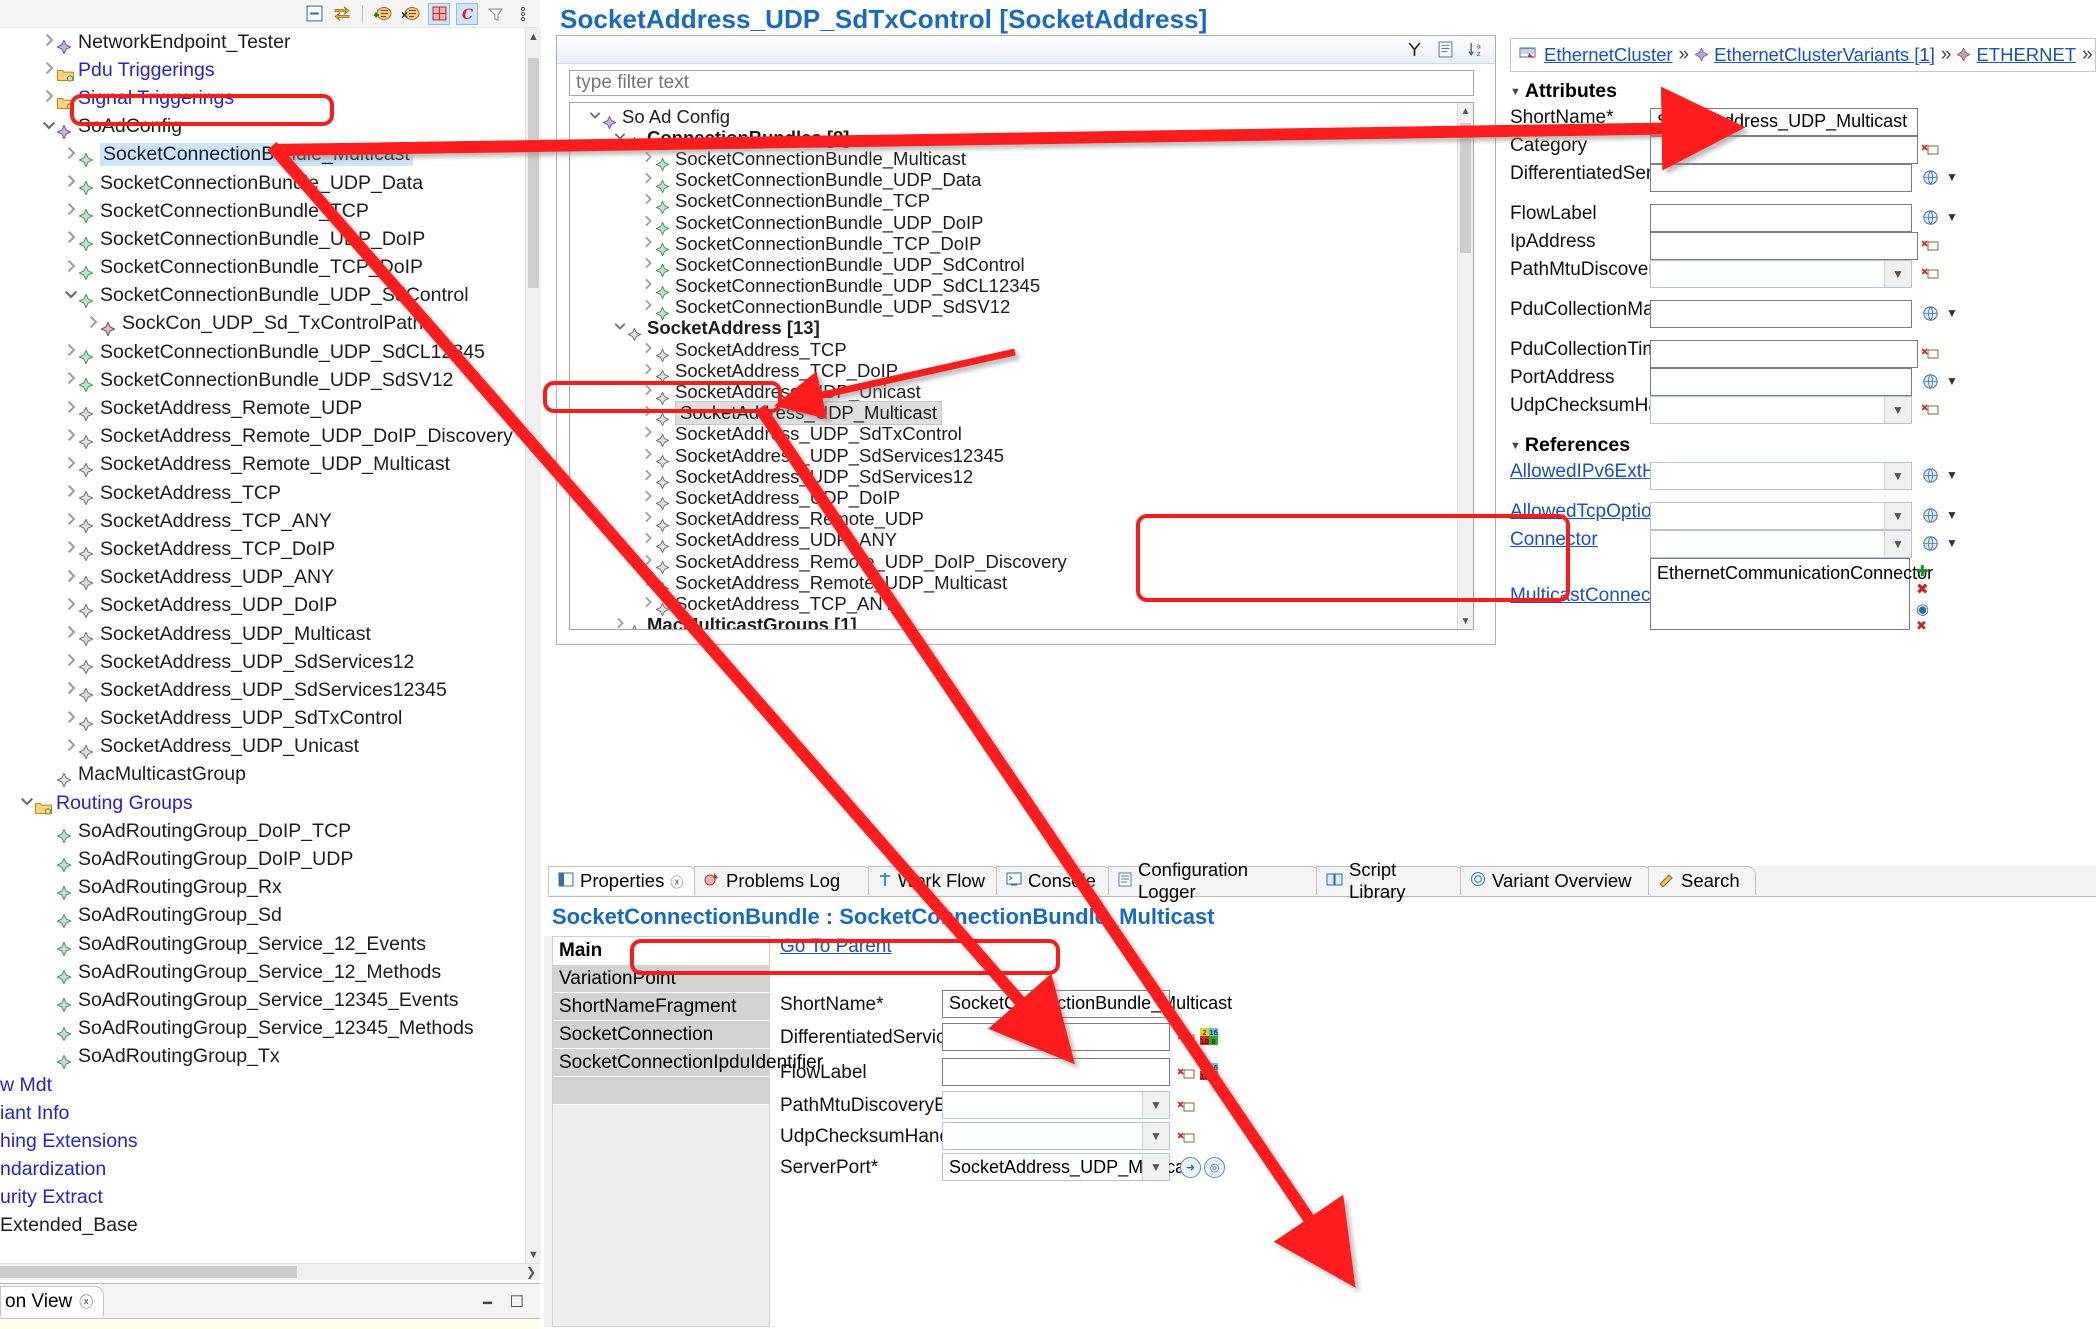 The image size is (2096, 1329). What do you see at coordinates (262, 578) in the screenshot?
I see `tree-item: SocketAddress_UDP_ANY` at bounding box center [262, 578].